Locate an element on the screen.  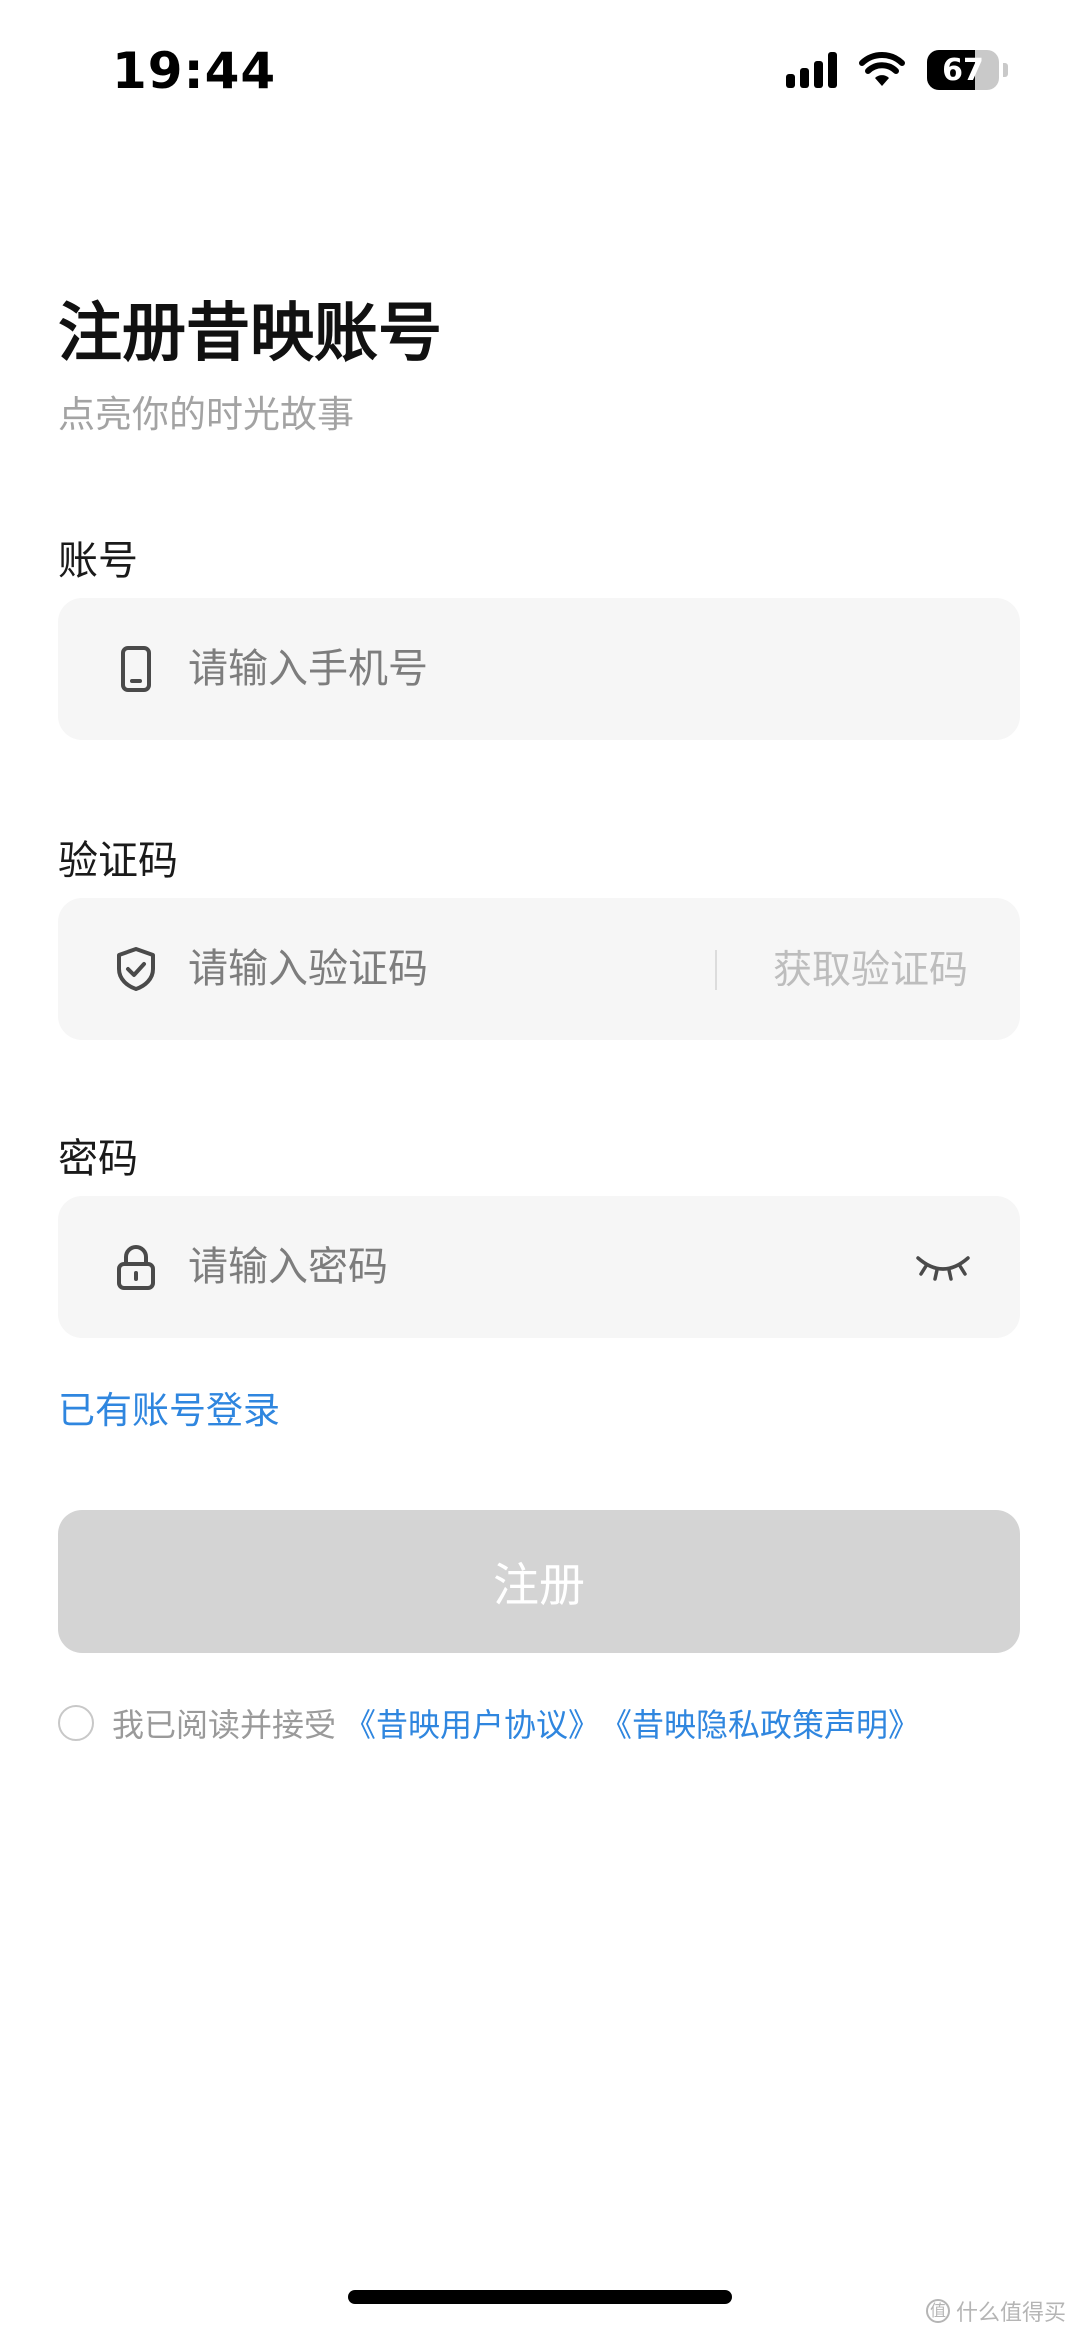
wifi-icon is located at coordinates (882, 69).